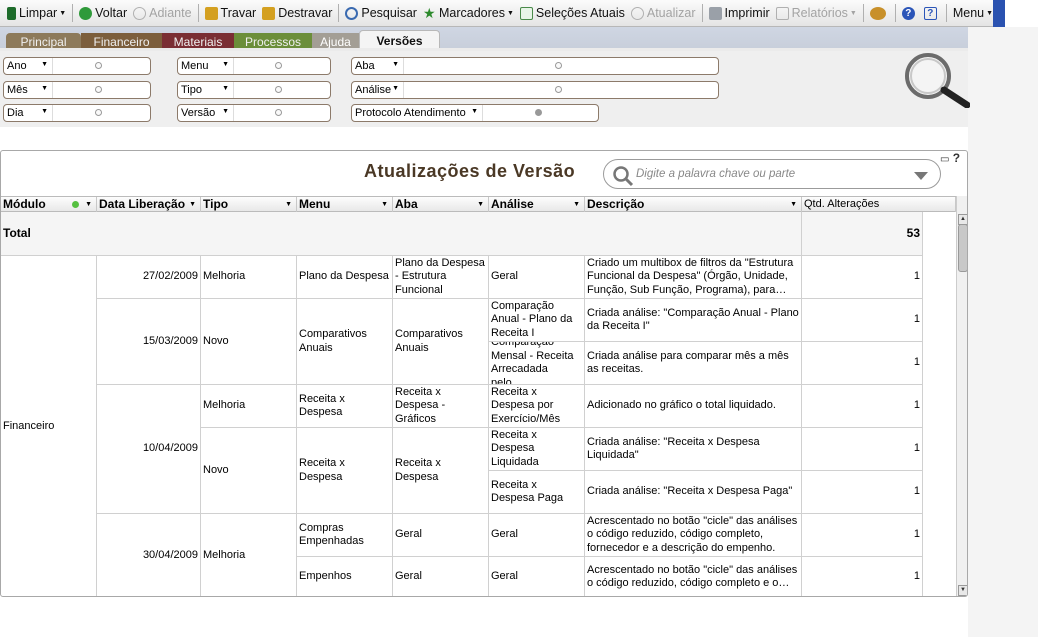 This screenshot has height=637, width=1038. What do you see at coordinates (49, 426) in the screenshot?
I see `module-cell: Financeiro` at bounding box center [49, 426].